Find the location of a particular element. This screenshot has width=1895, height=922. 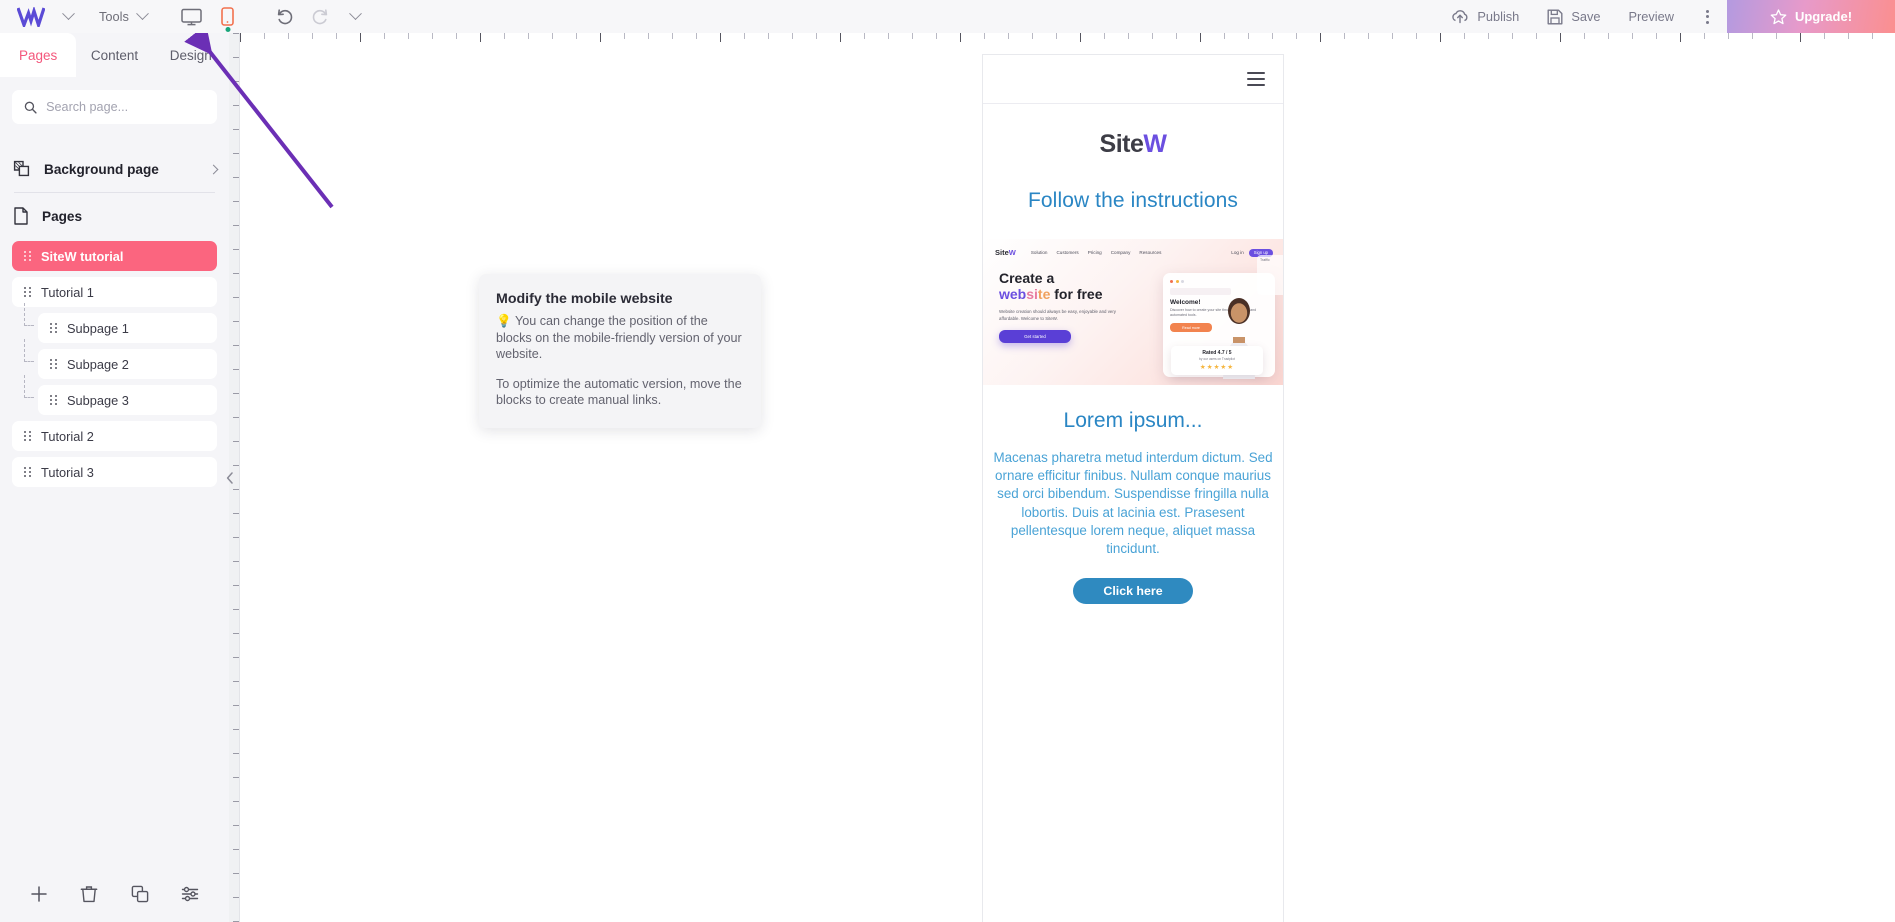

mobile-phone-icon is located at coordinates (228, 16).